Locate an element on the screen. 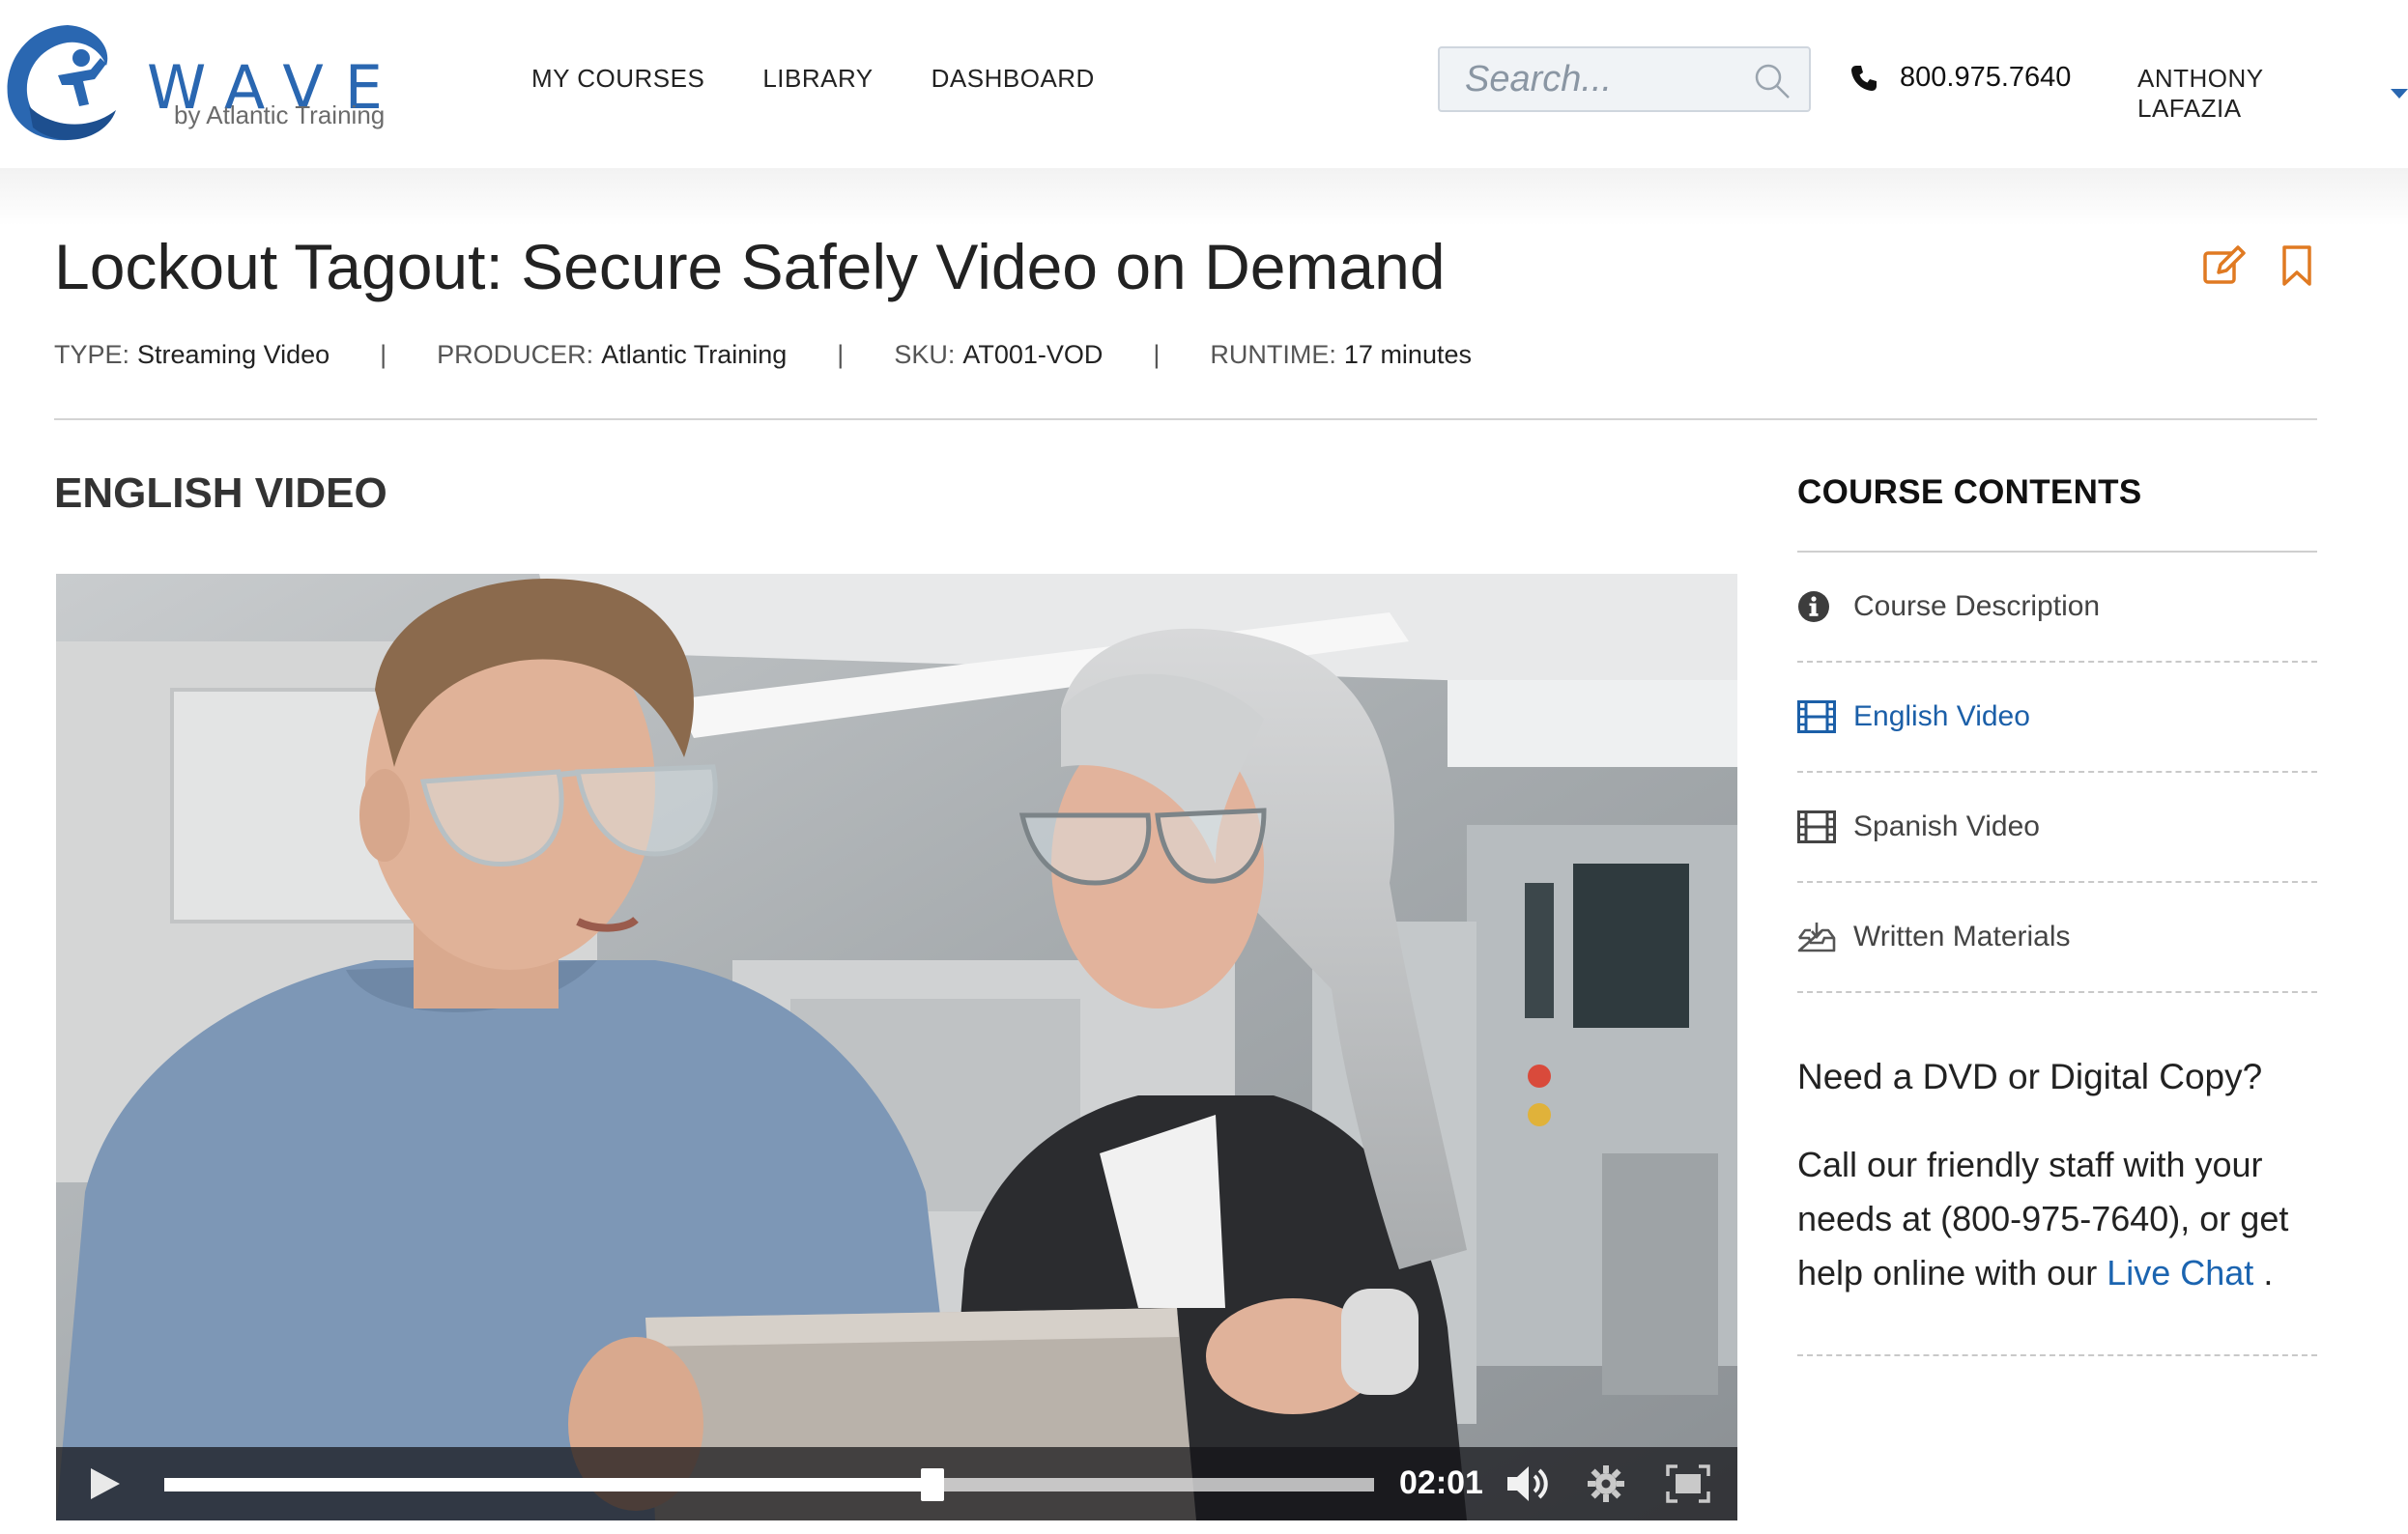 Image resolution: width=2408 pixels, height=1534 pixels. current-time: 02:01 is located at coordinates (1441, 1482).